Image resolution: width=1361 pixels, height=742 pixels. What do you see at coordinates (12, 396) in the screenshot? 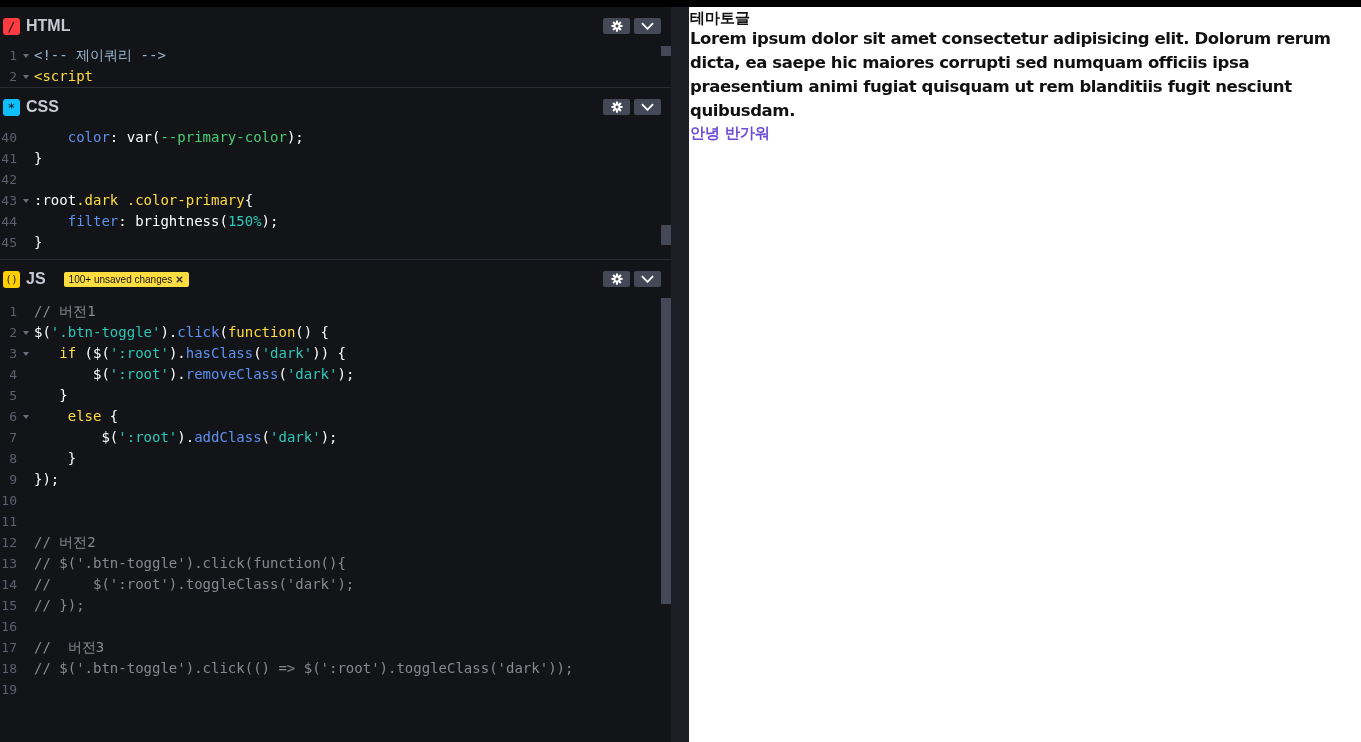
I see `line-number: 5` at bounding box center [12, 396].